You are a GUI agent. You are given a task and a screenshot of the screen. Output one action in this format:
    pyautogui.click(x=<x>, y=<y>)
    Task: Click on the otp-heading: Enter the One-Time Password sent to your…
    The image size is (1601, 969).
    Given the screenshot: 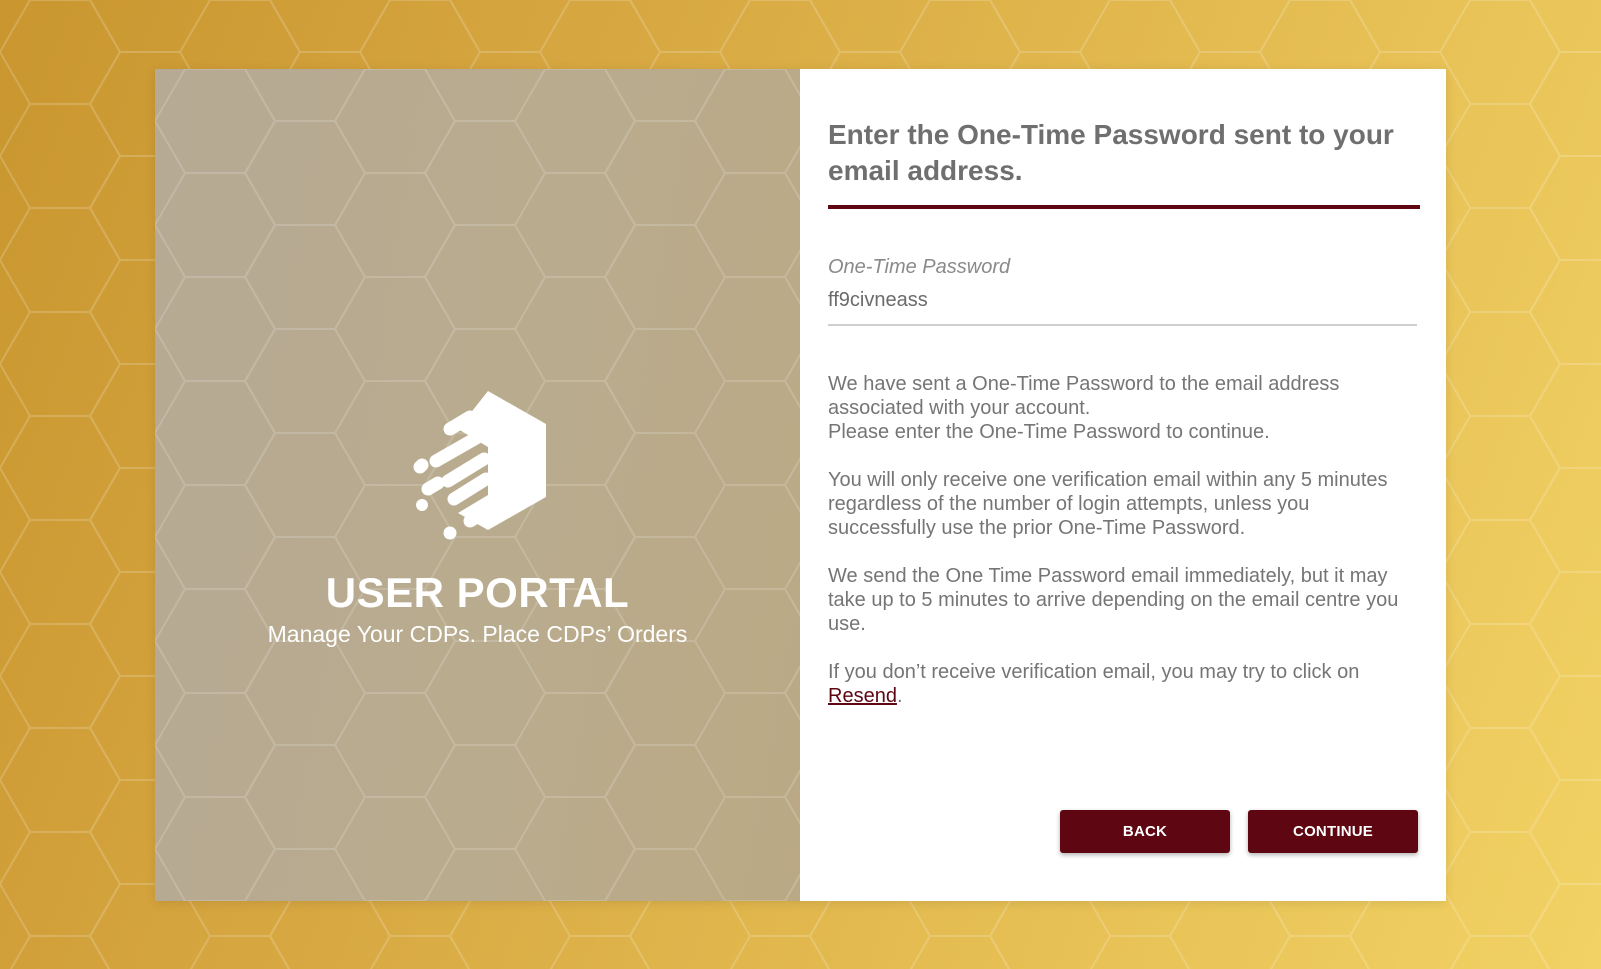 What is the action you would take?
    pyautogui.click(x=1124, y=163)
    